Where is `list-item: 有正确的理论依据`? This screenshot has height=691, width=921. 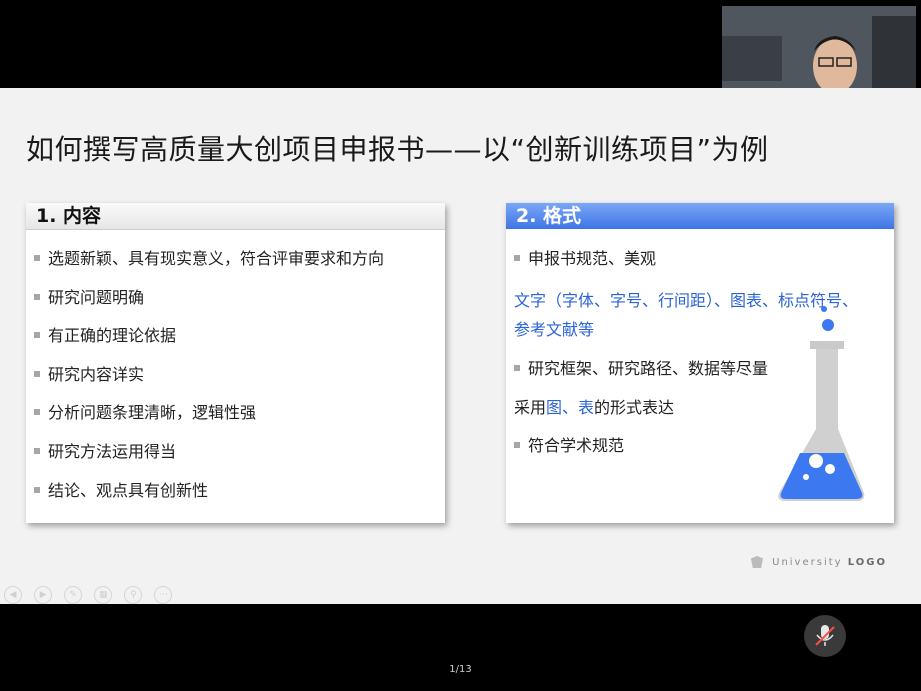
list-item: 有正确的理论依据 is located at coordinates (105, 334).